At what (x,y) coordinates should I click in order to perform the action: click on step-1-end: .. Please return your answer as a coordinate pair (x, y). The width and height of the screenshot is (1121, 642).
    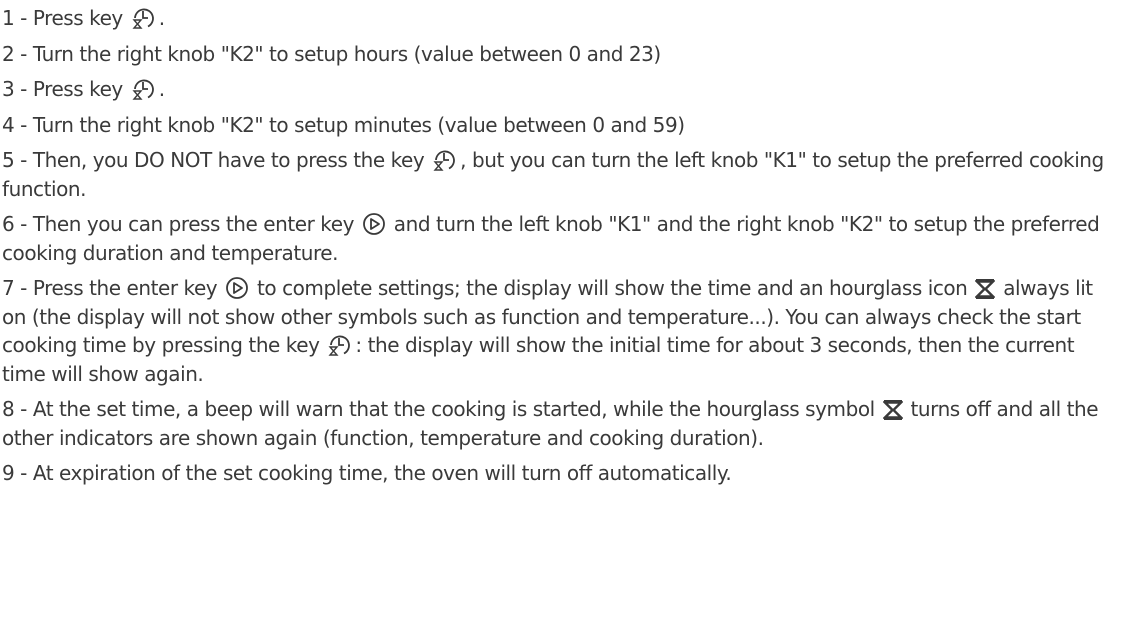
    Looking at the image, I should click on (161, 18).